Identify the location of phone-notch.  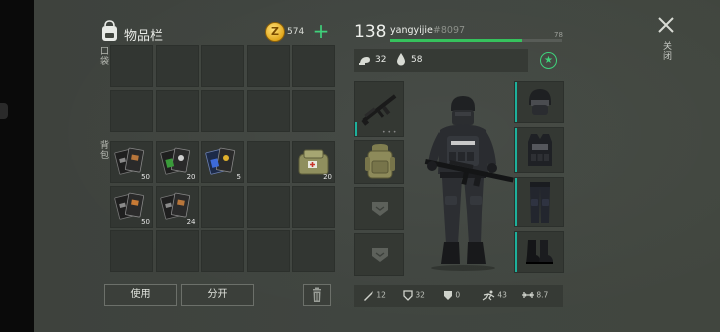
(4, 111).